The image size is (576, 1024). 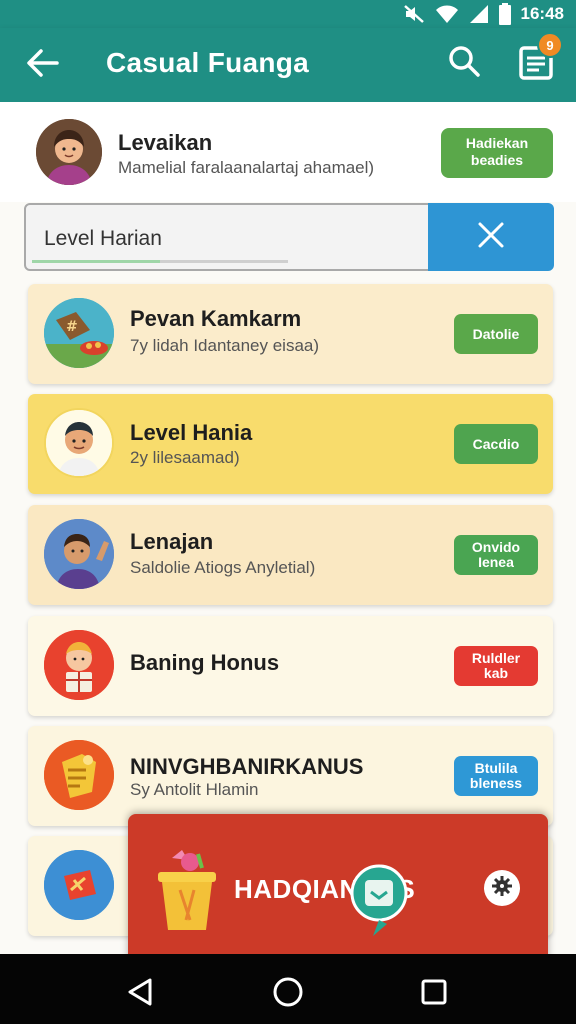 I want to click on ice-cream-cup-icon, so click(x=187, y=895).